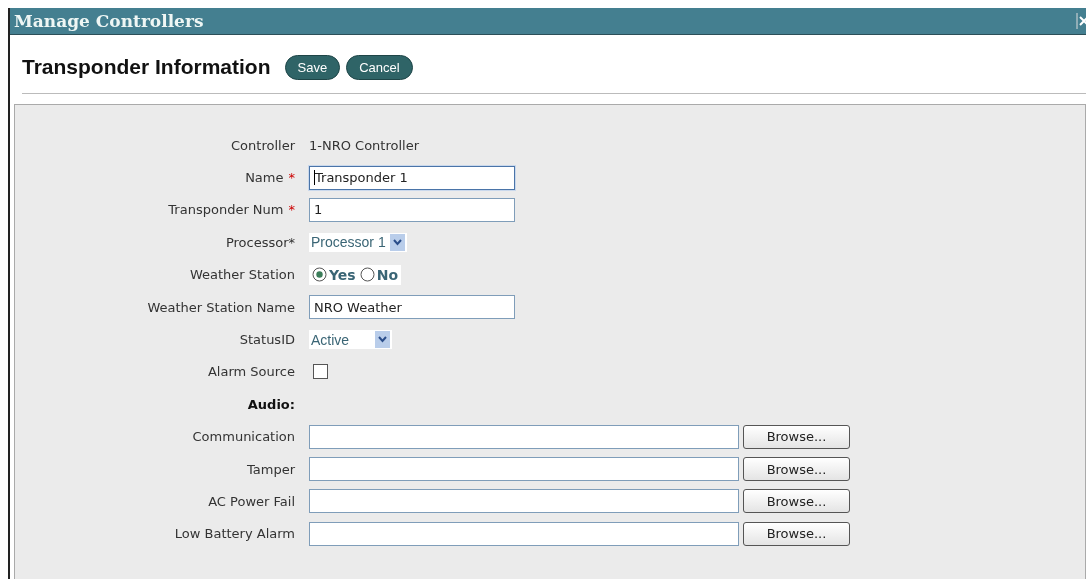  I want to click on field-label: Alarm Source, so click(251, 372).